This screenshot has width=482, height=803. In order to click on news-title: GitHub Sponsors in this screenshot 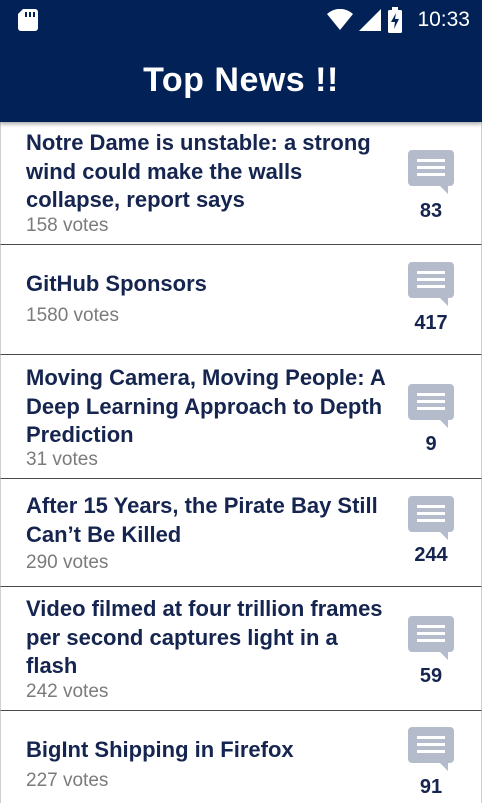, I will do `click(116, 283)`.